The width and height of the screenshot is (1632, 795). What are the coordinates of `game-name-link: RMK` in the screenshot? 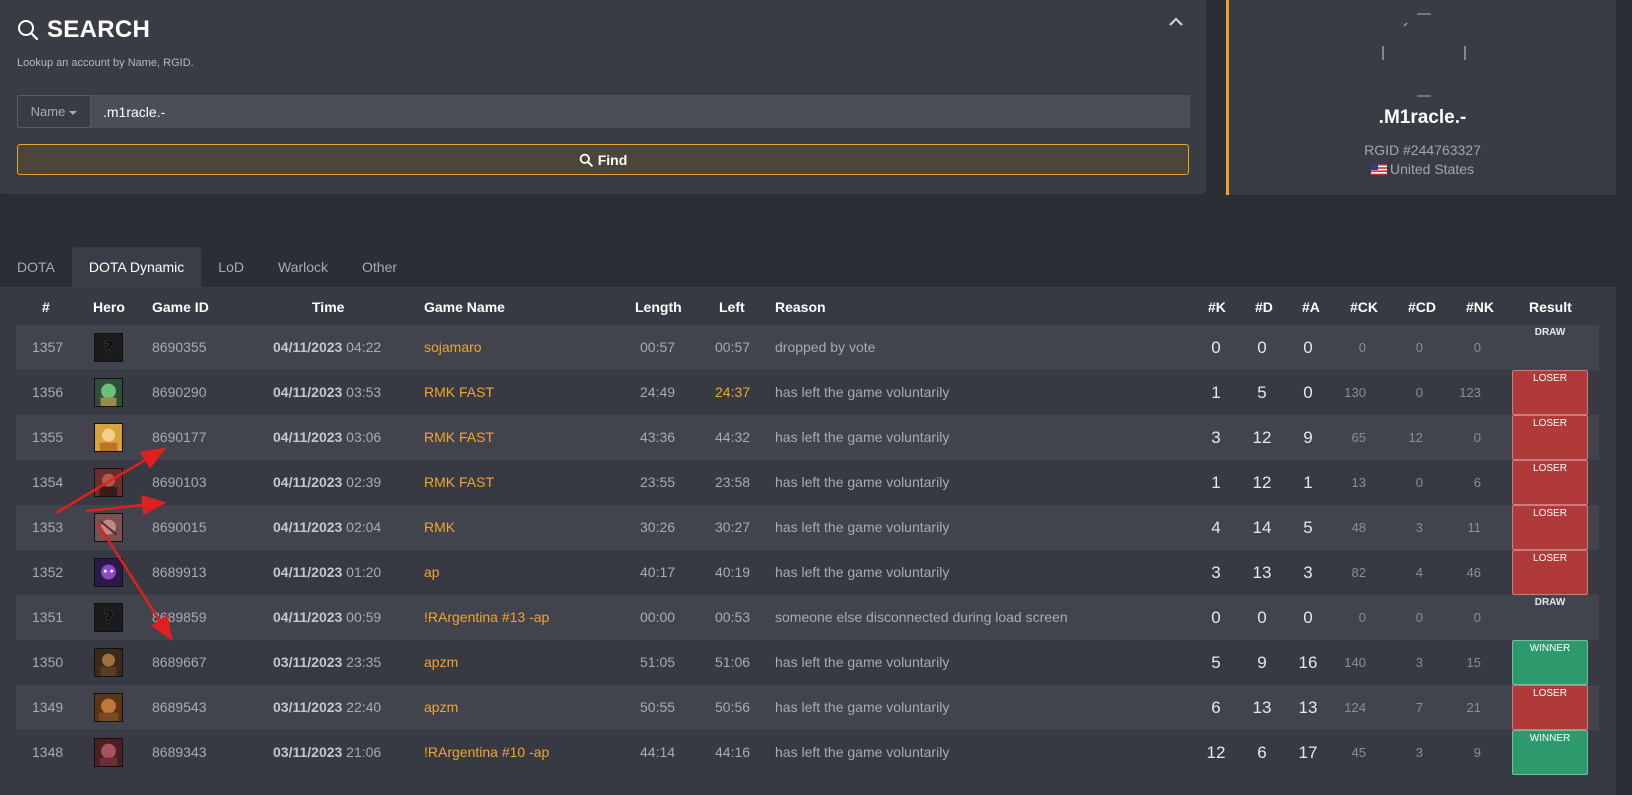 It's located at (439, 527).